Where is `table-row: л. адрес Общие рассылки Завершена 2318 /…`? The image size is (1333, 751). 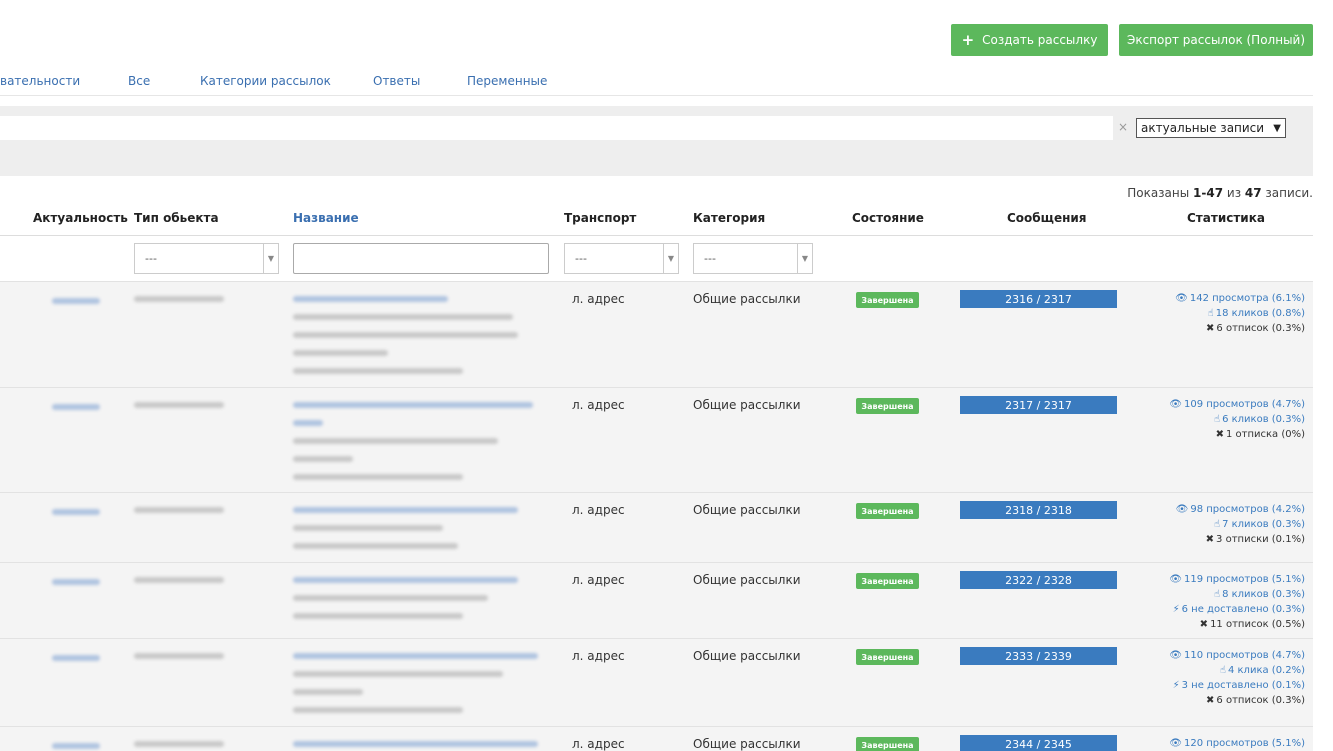
table-row: л. адрес Общие рассылки Завершена 2318 /… is located at coordinates (656, 527).